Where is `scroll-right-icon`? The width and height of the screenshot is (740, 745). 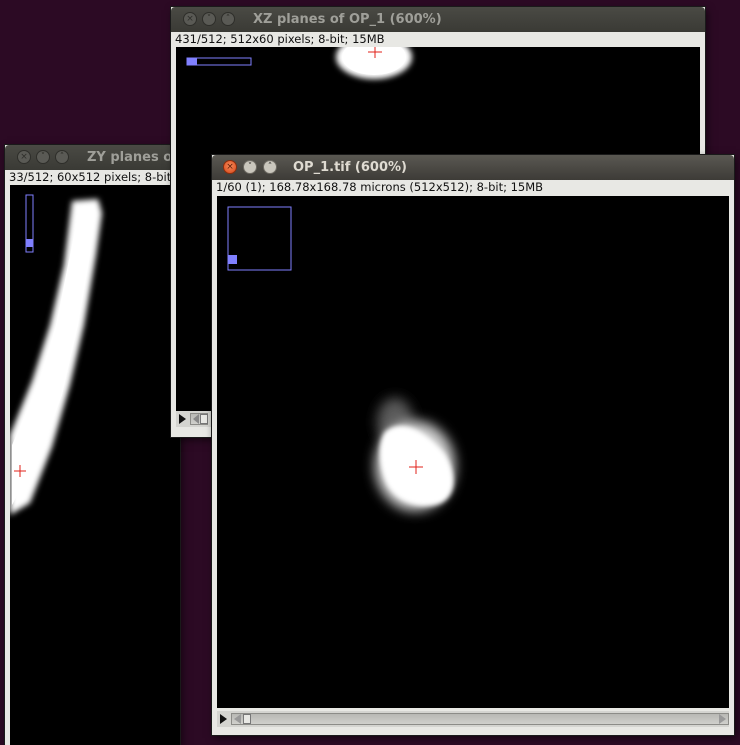 scroll-right-icon is located at coordinates (722, 719).